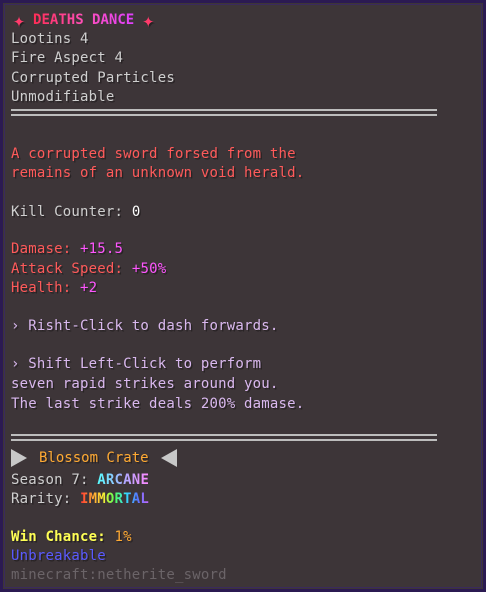 Image resolution: width=486 pixels, height=592 pixels. I want to click on kill-counter: Kill Counter: 0, so click(75, 212).